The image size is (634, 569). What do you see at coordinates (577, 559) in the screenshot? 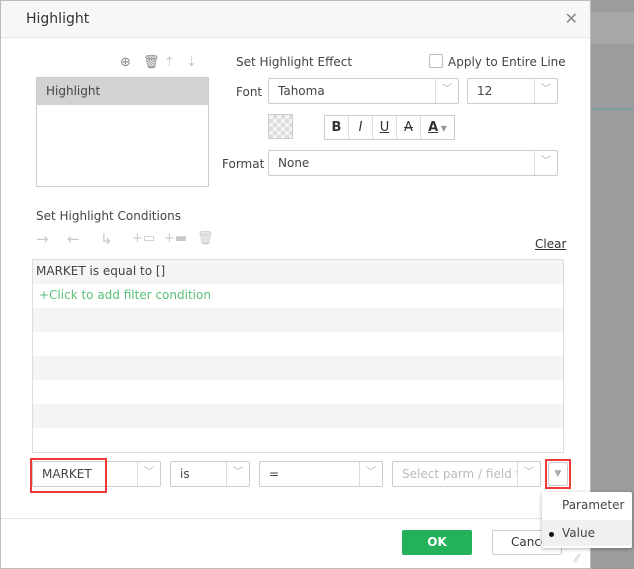
I see `resize-handle-icon: ⁄⁄` at bounding box center [577, 559].